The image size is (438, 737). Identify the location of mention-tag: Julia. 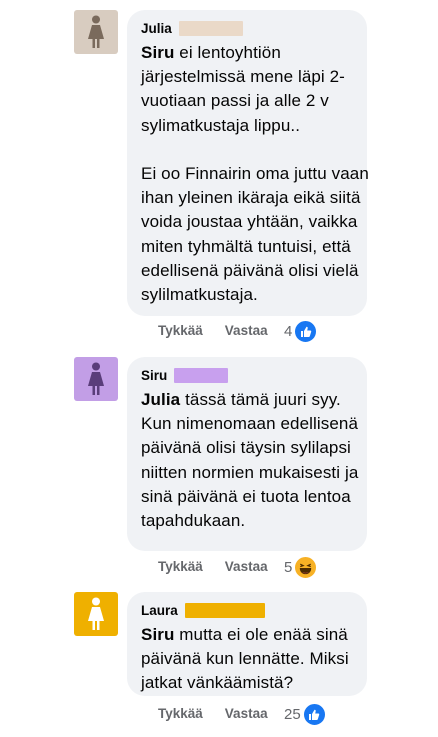
(160, 399).